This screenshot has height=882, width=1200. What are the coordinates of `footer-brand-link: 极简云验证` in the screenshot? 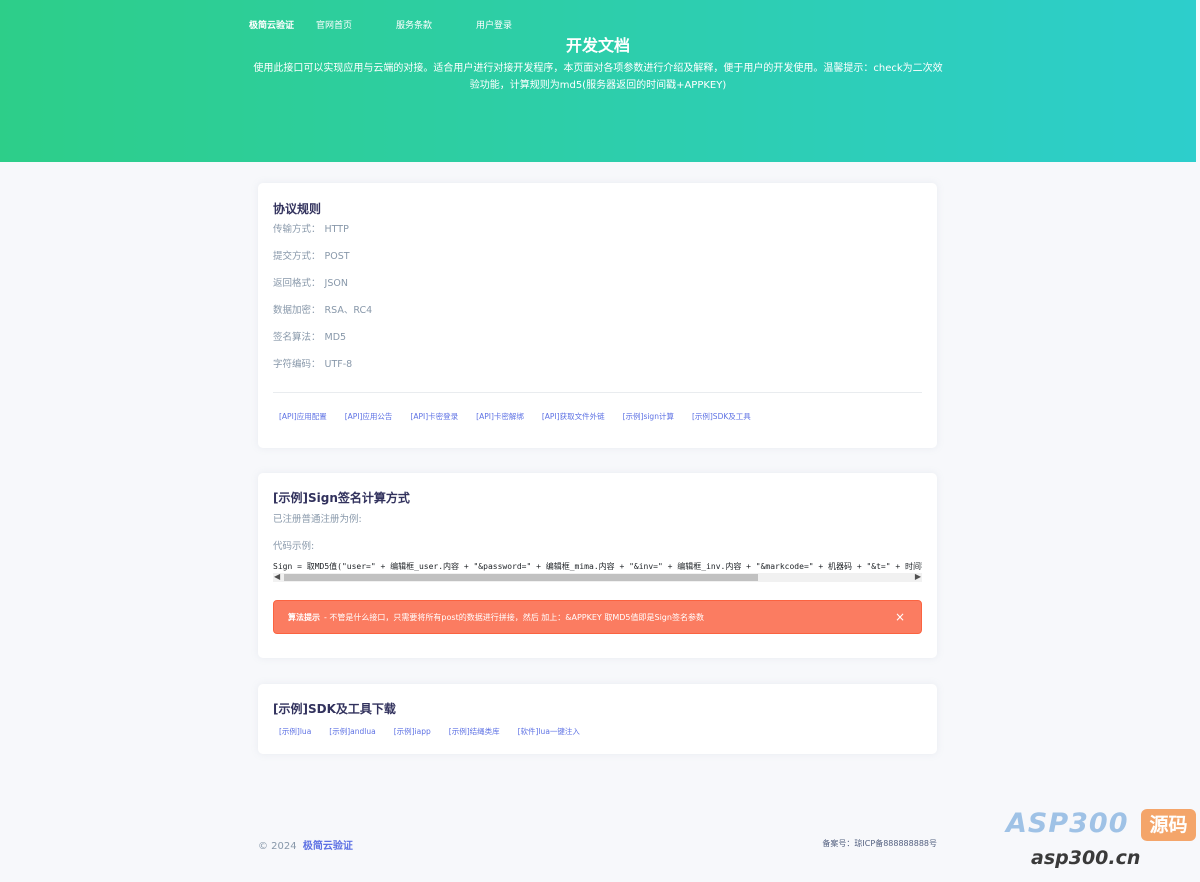 It's located at (328, 846).